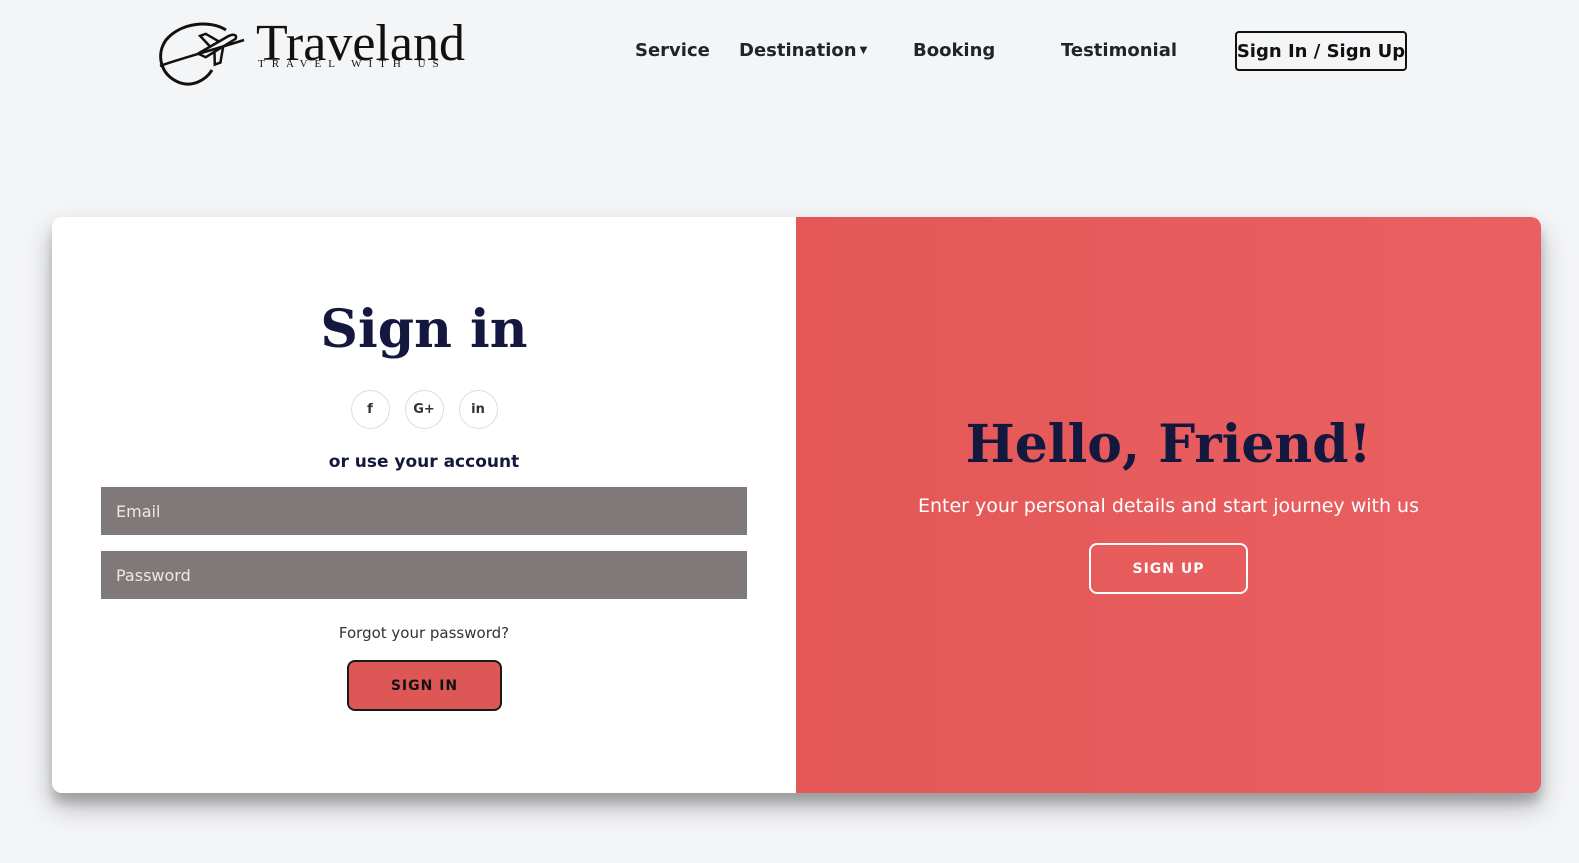  Describe the element at coordinates (202, 54) in the screenshot. I see `airplane-logo-icon` at that location.